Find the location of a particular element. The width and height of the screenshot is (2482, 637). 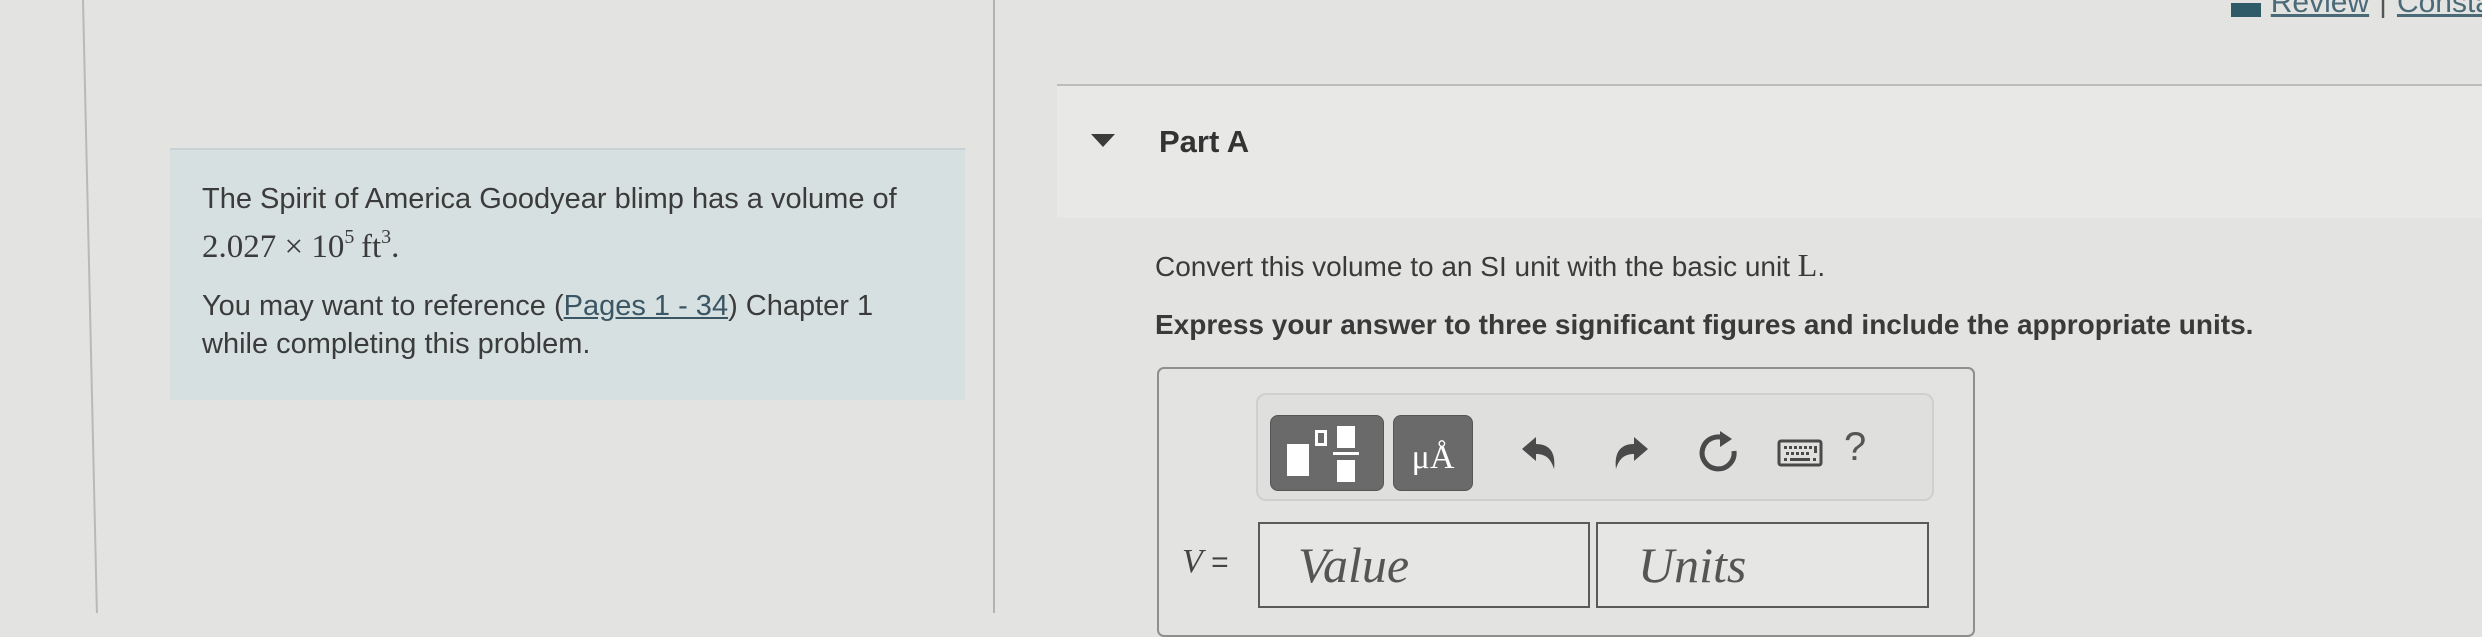

answer-variable: V is located at coordinates (1192, 561).